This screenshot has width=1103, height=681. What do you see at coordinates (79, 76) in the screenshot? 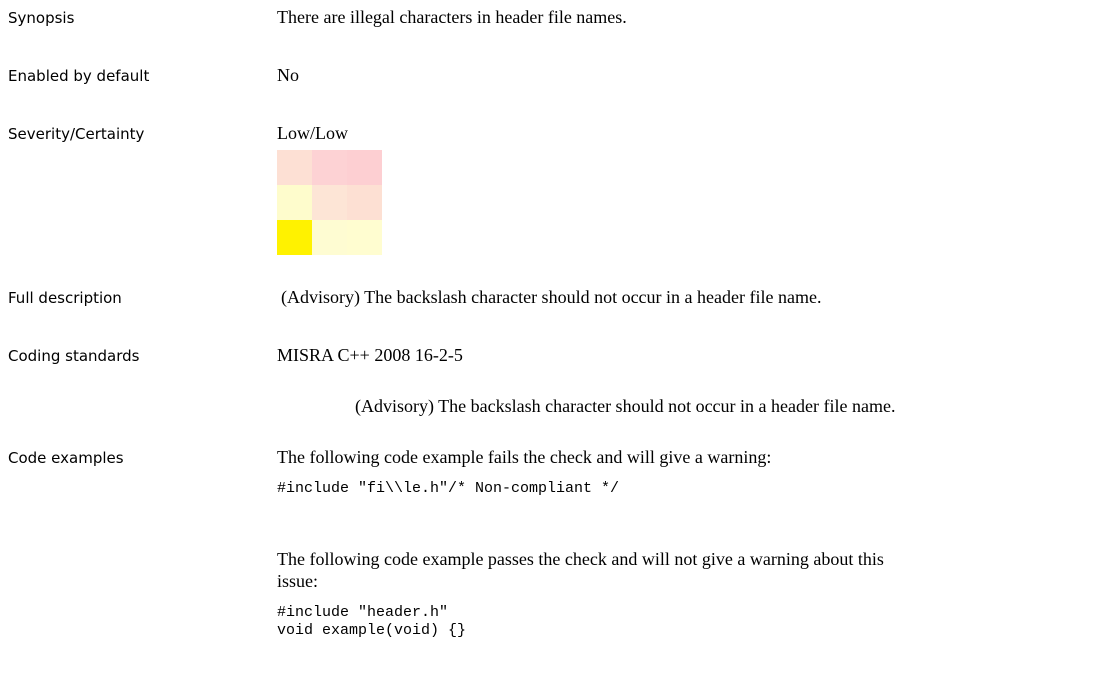
I see `enabled-by-default-label: Enabled by default` at bounding box center [79, 76].